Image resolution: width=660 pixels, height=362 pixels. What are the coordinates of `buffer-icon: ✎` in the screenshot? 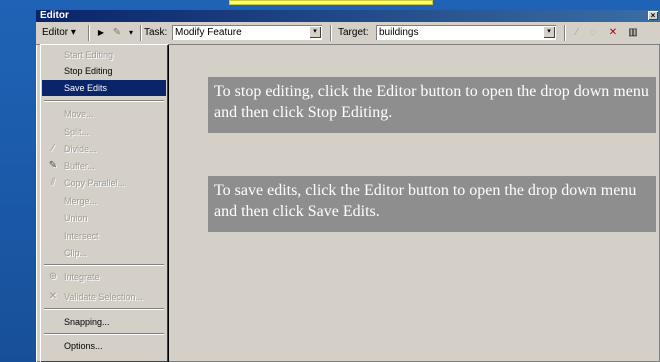 It's located at (53, 165).